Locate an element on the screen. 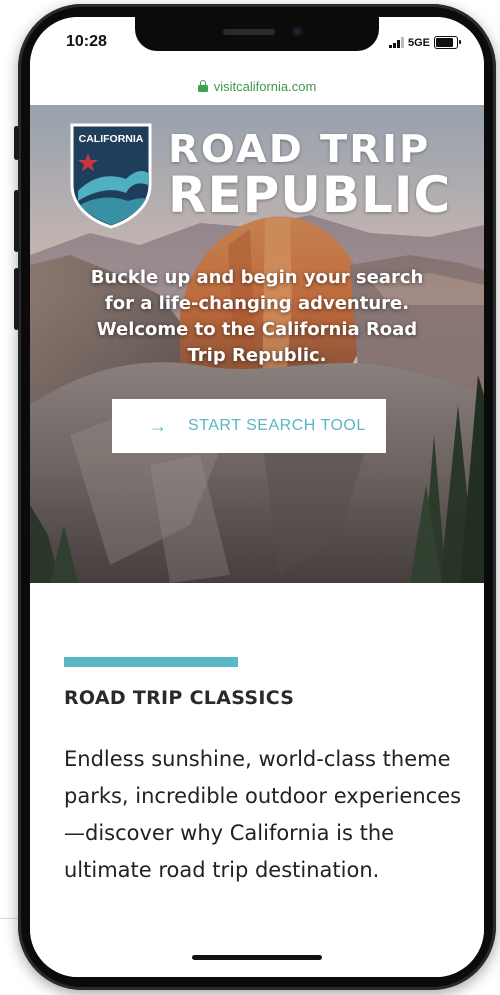 This screenshot has height=995, width=500. status-indicators: 5GE is located at coordinates (424, 42).